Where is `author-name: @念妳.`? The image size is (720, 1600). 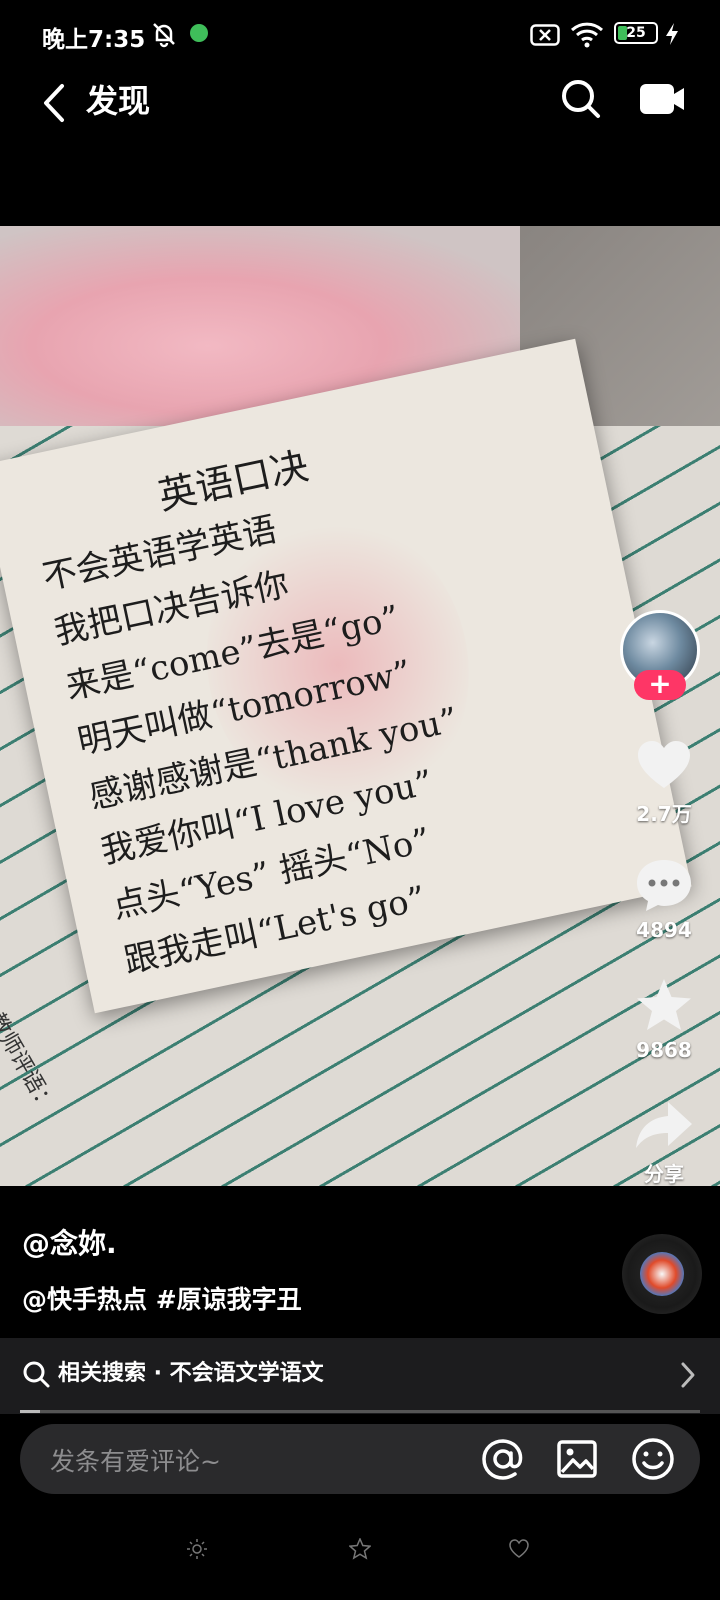 author-name: @念妳. is located at coordinates (69, 1242).